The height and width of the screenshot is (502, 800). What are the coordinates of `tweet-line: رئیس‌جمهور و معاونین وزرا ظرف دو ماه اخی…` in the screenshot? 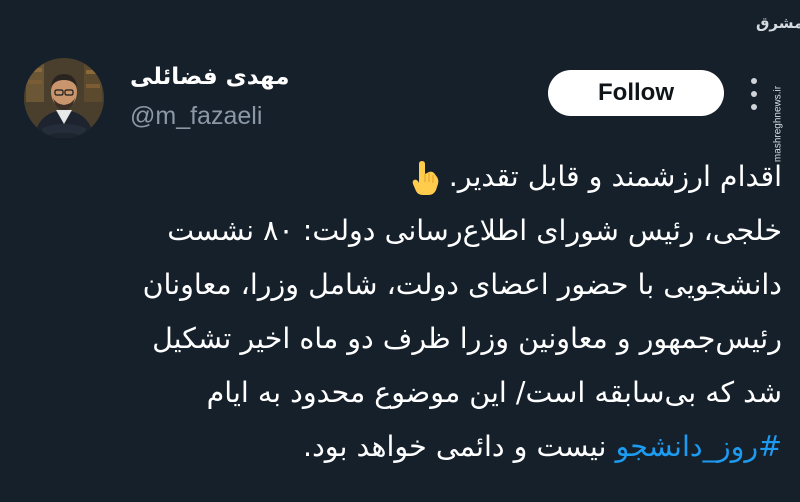 It's located at (467, 338).